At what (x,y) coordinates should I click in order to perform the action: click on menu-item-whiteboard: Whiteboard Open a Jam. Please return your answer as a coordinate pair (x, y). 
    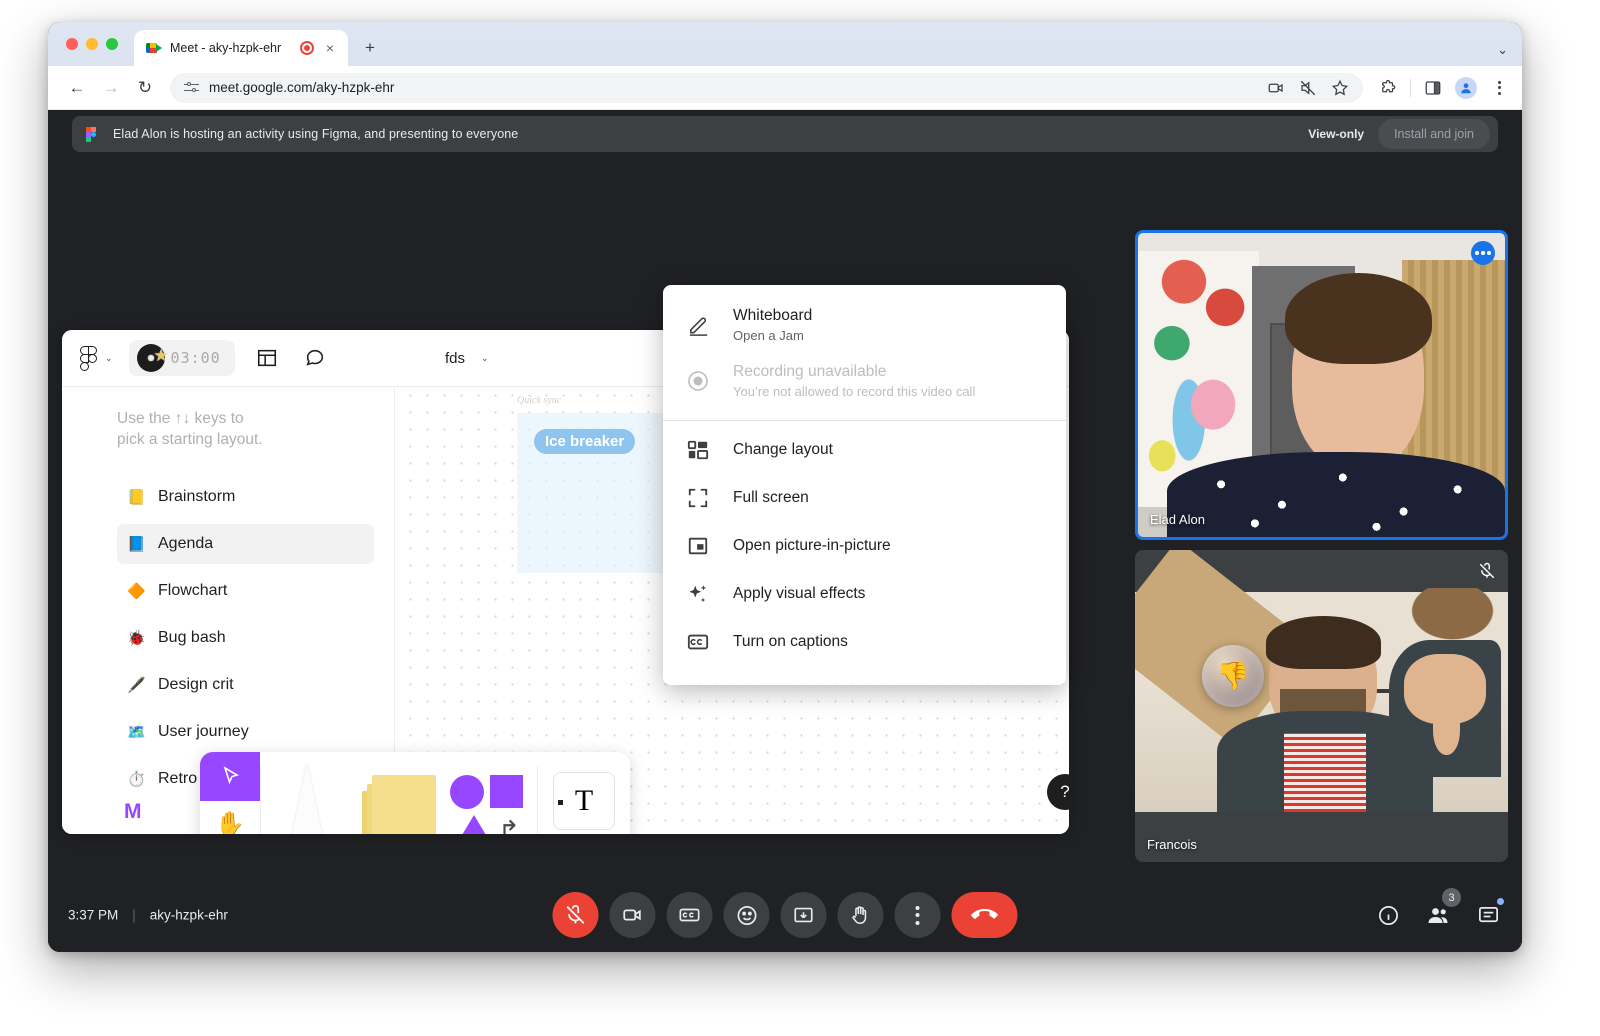
    Looking at the image, I should click on (864, 325).